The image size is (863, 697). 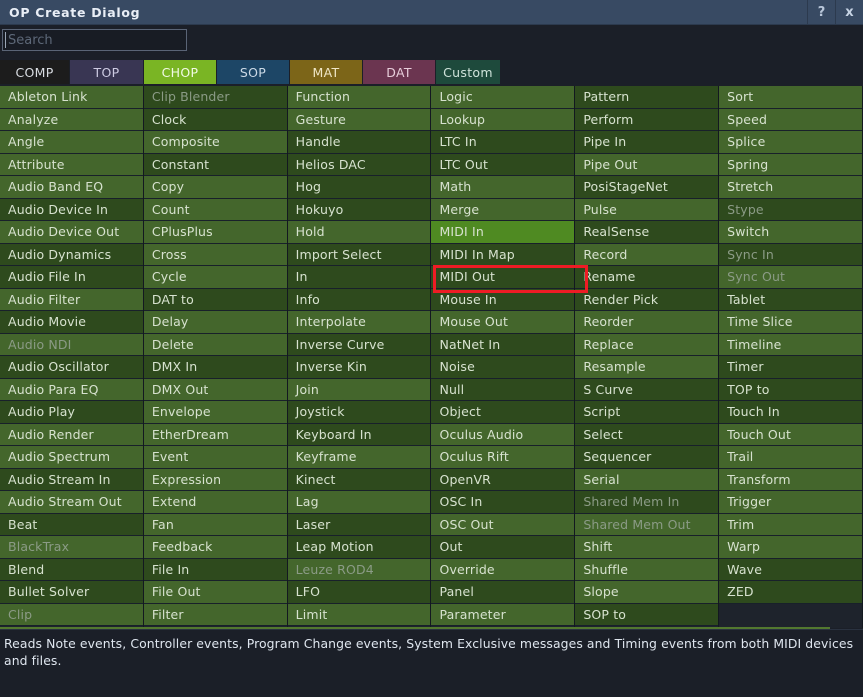 What do you see at coordinates (215, 344) in the screenshot?
I see `operator-item: Delete` at bounding box center [215, 344].